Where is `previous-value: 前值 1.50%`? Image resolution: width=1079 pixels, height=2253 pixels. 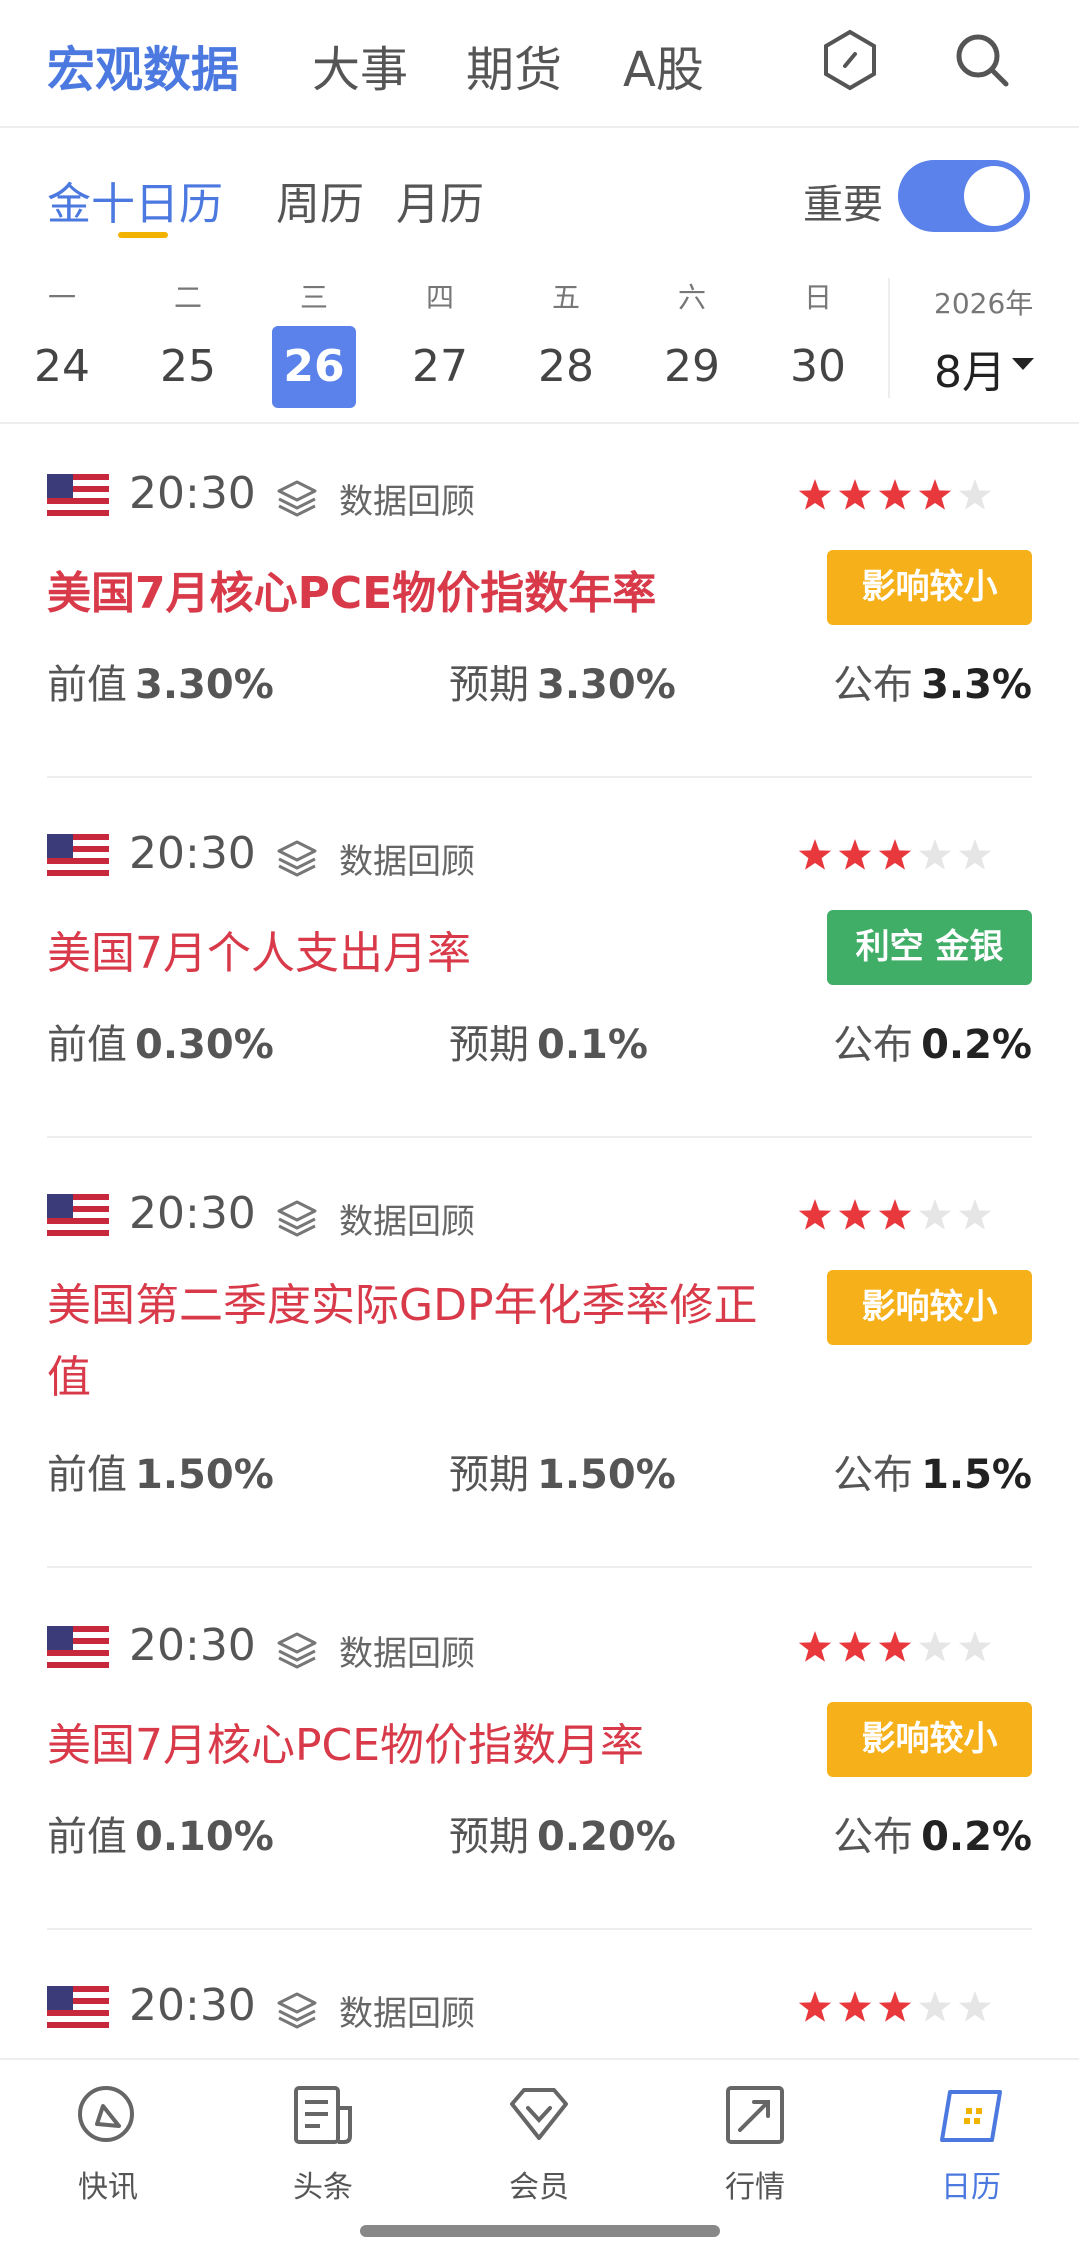 previous-value: 前值 1.50% is located at coordinates (160, 1475).